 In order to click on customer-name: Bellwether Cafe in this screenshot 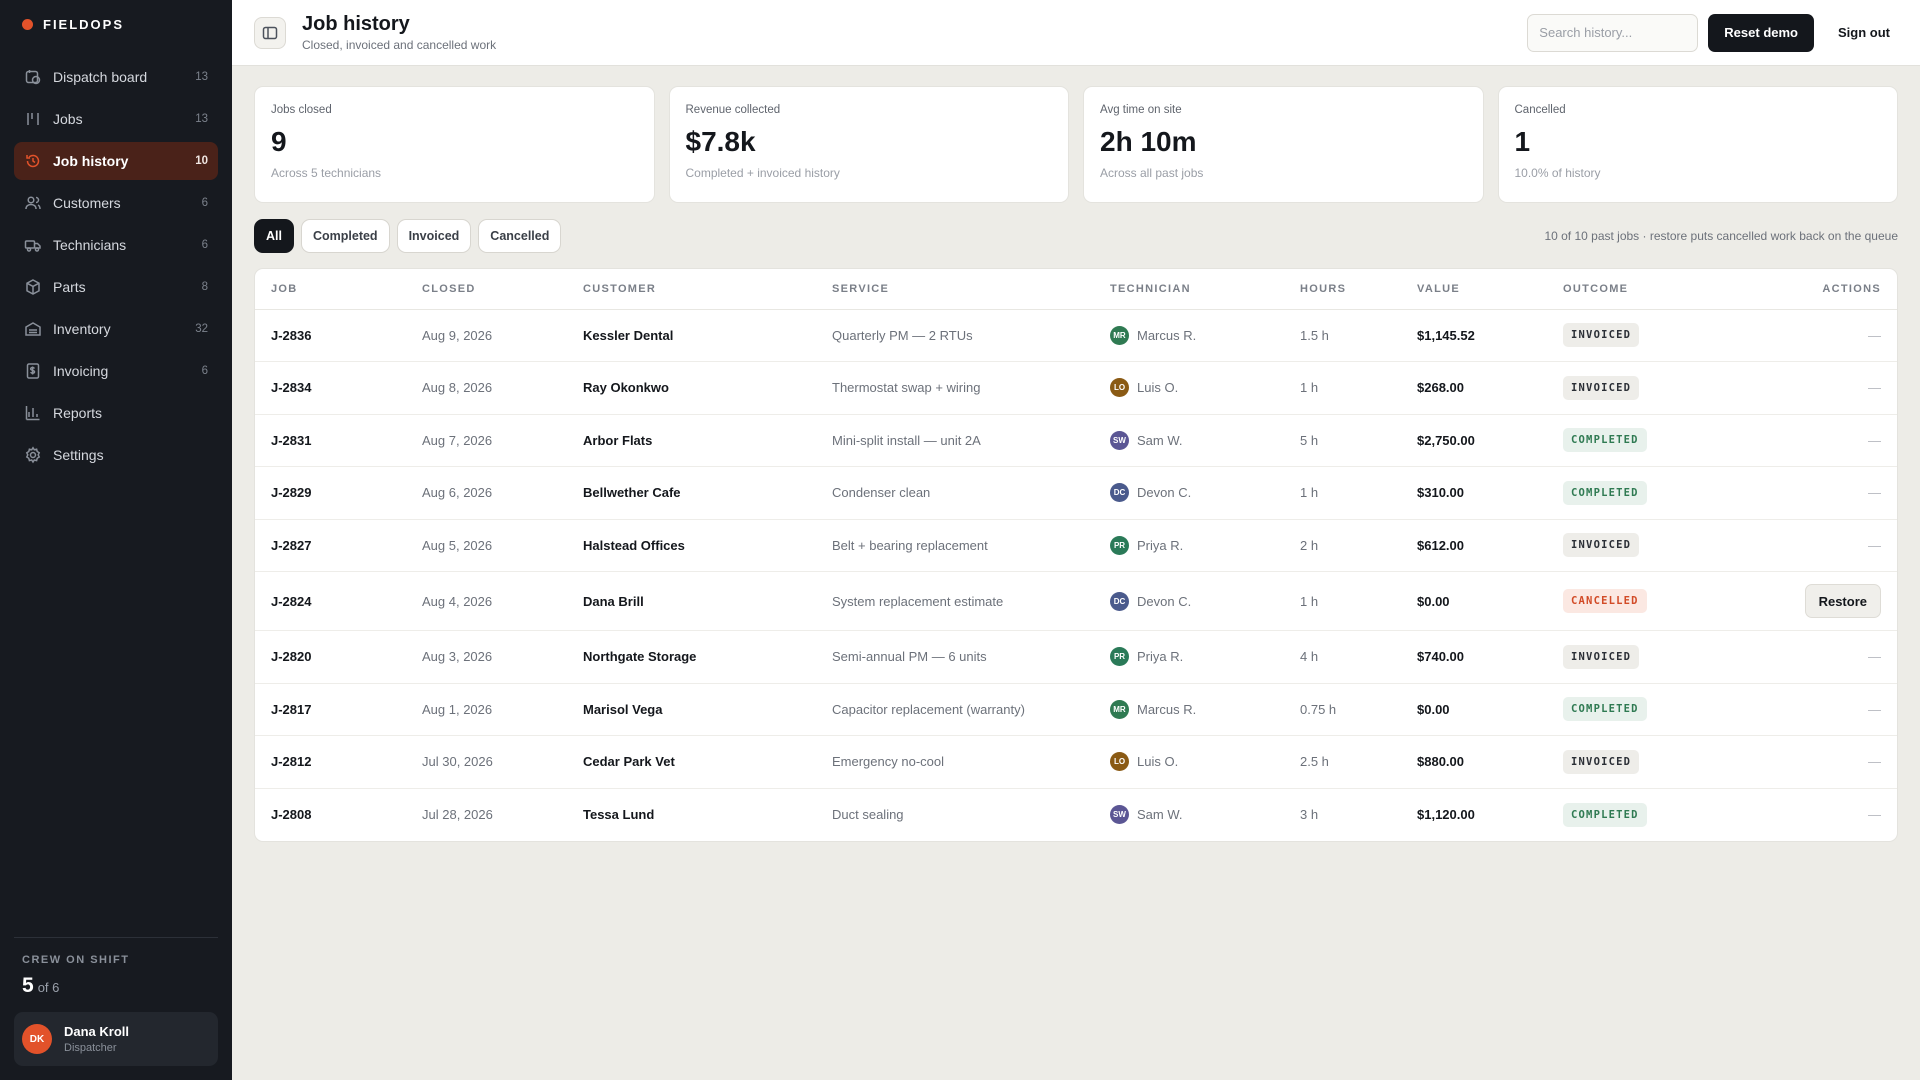, I will do `click(691, 493)`.